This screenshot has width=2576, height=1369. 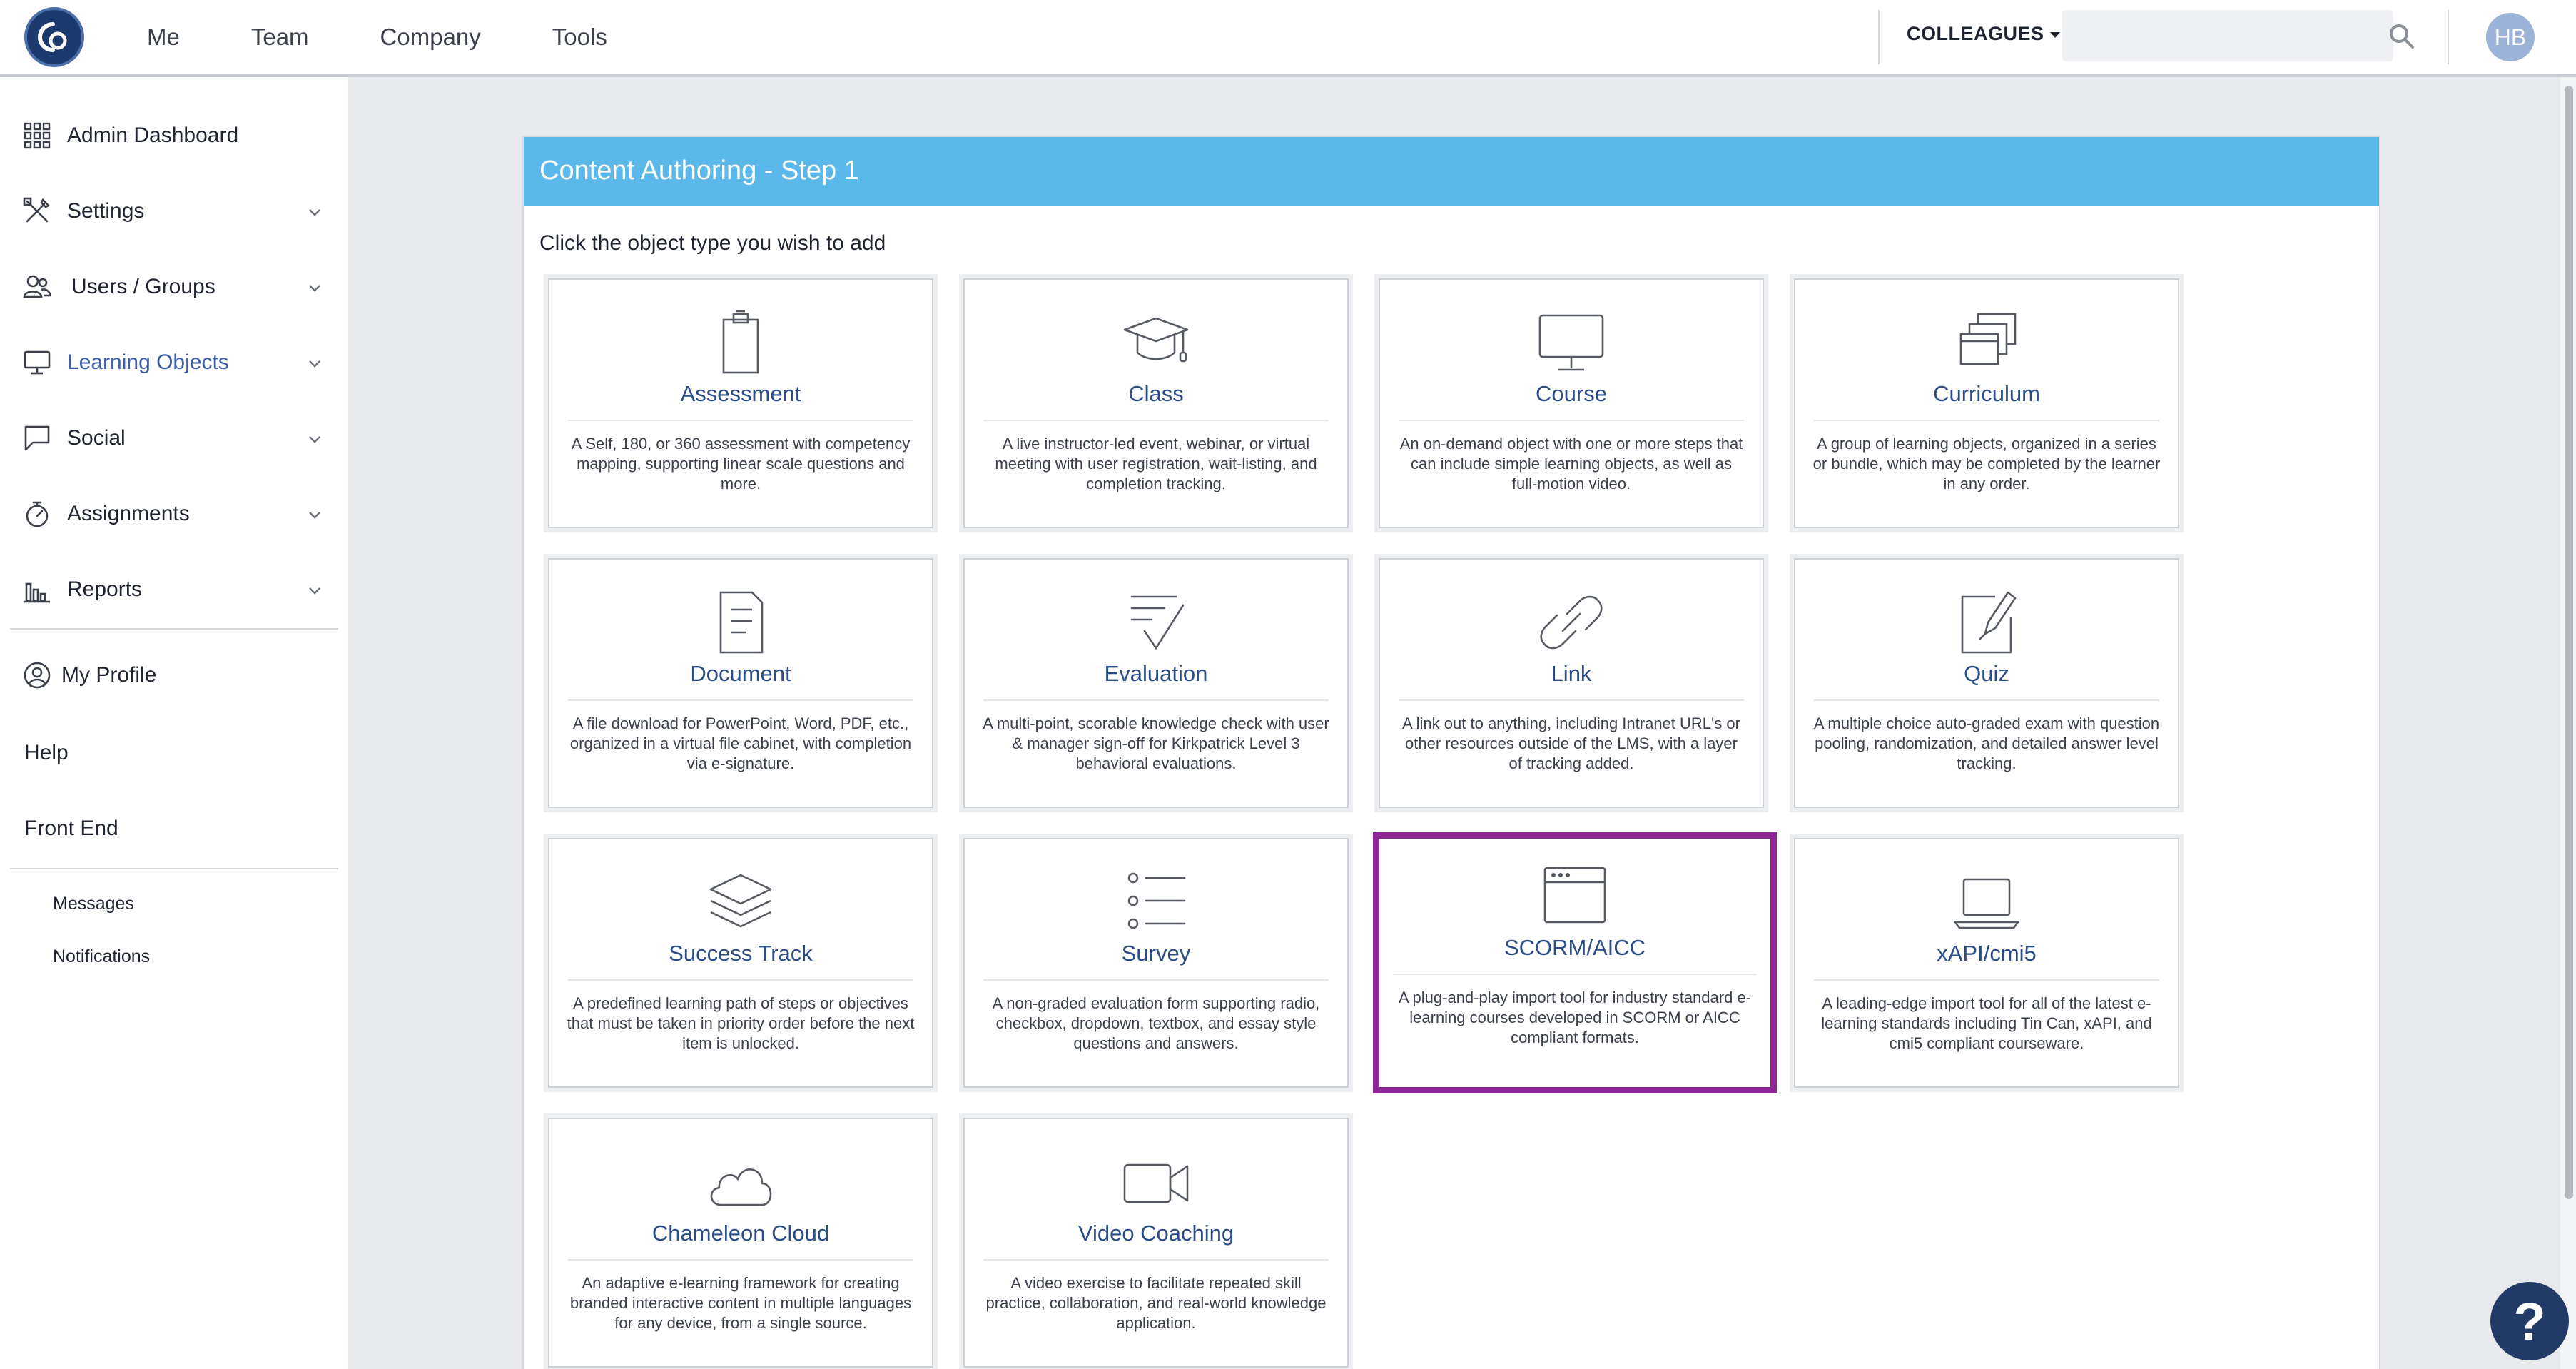 What do you see at coordinates (1986, 673) in the screenshot?
I see `tile-title: Quiz` at bounding box center [1986, 673].